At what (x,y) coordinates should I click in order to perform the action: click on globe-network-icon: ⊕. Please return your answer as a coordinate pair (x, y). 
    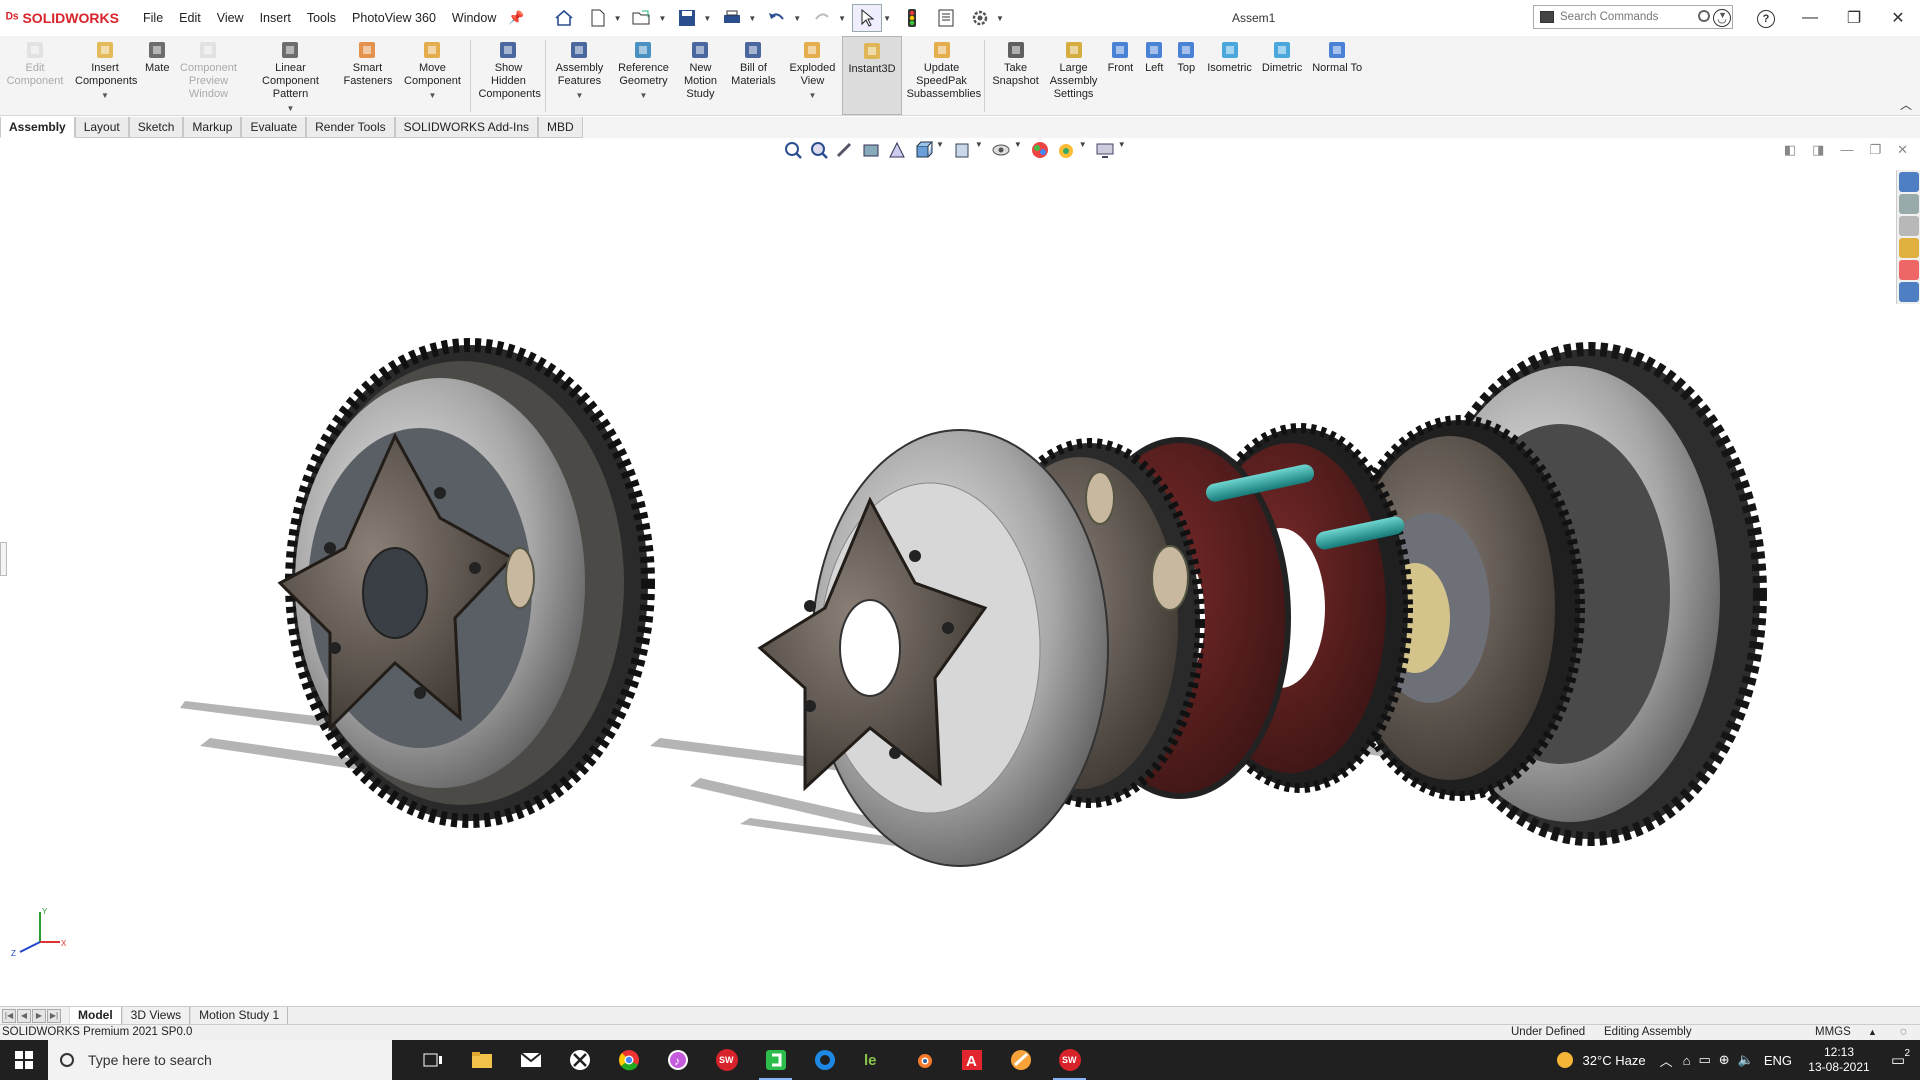
    Looking at the image, I should click on (1724, 1060).